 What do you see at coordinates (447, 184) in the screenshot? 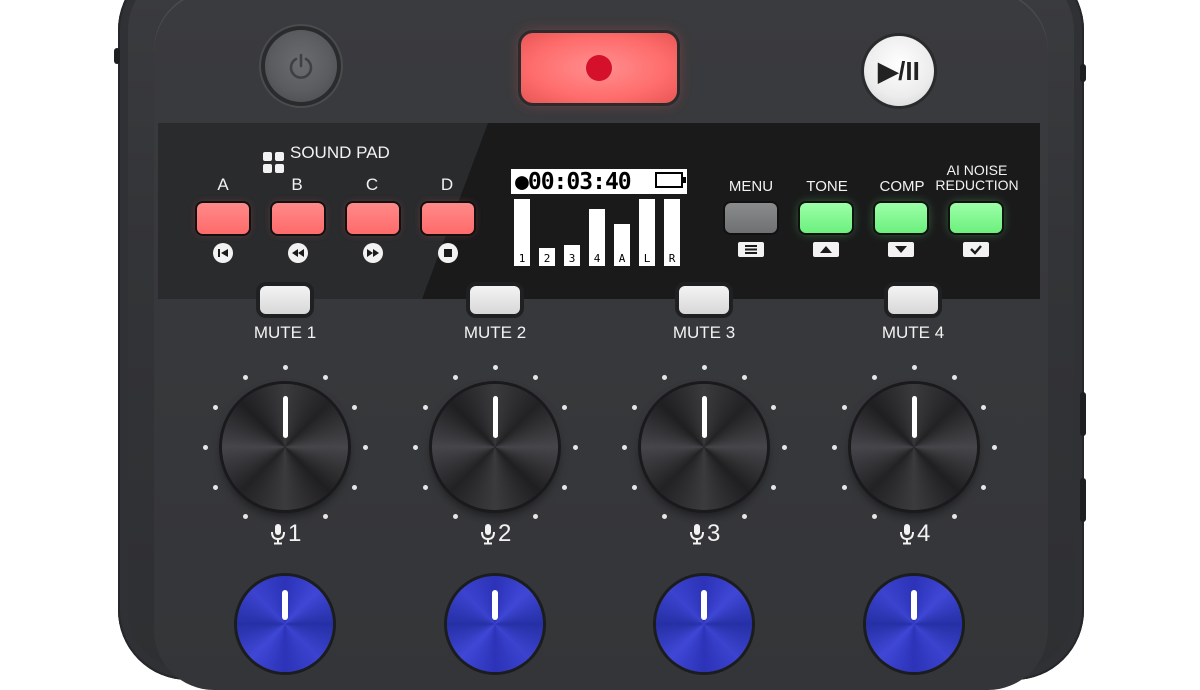
I see `pad-d-label: D` at bounding box center [447, 184].